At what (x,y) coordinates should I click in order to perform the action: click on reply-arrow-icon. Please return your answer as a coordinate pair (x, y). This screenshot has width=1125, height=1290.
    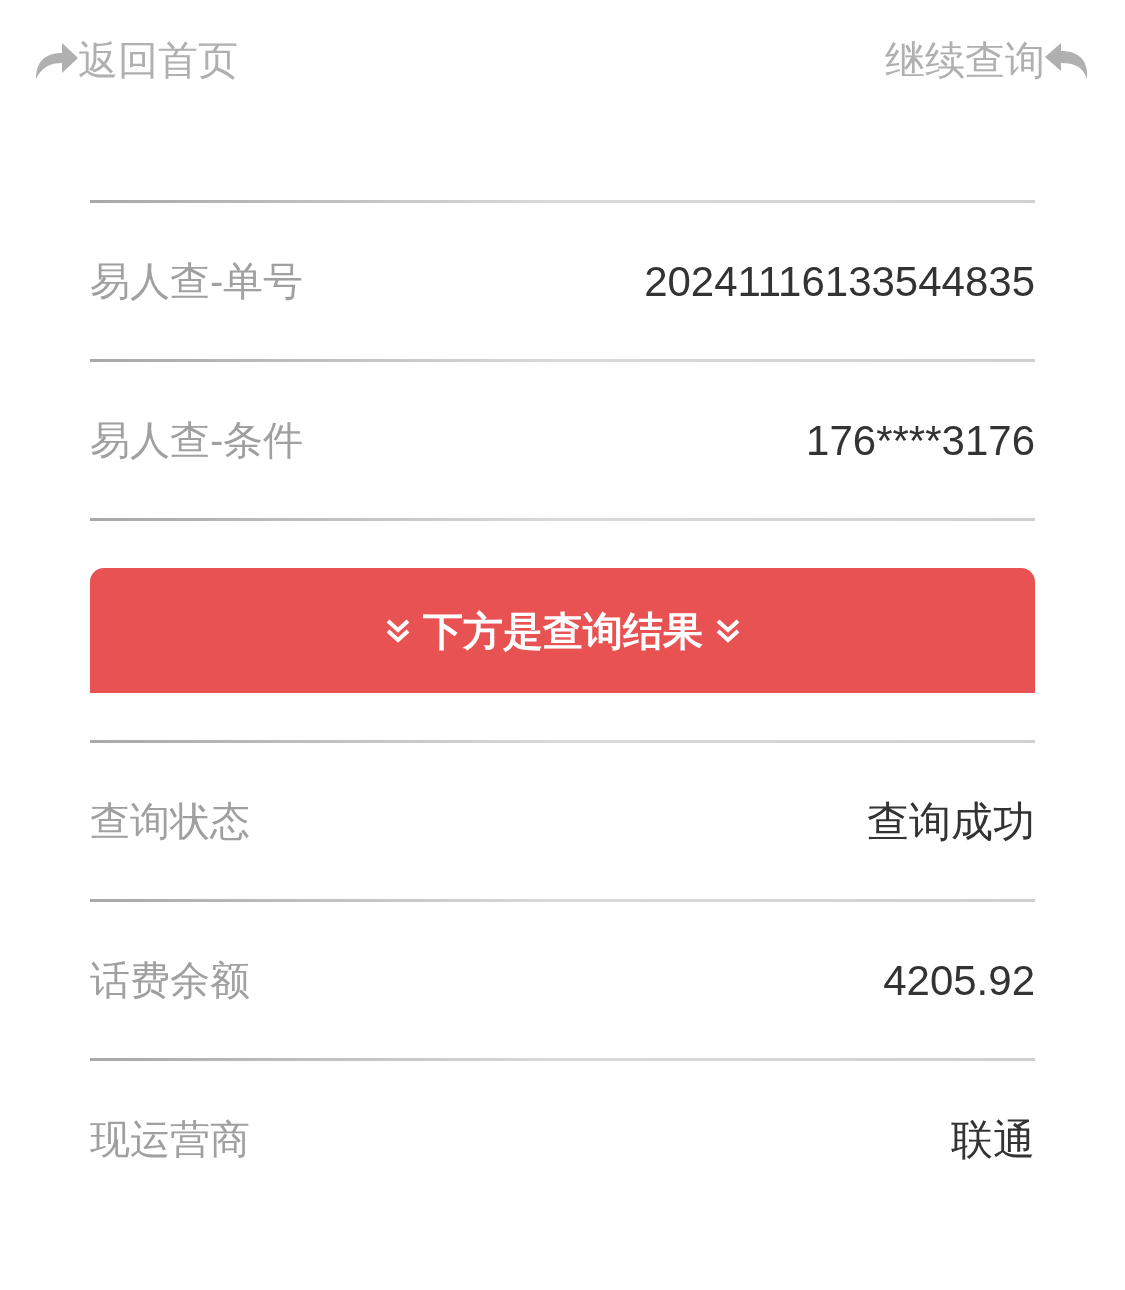
    Looking at the image, I should click on (1067, 60).